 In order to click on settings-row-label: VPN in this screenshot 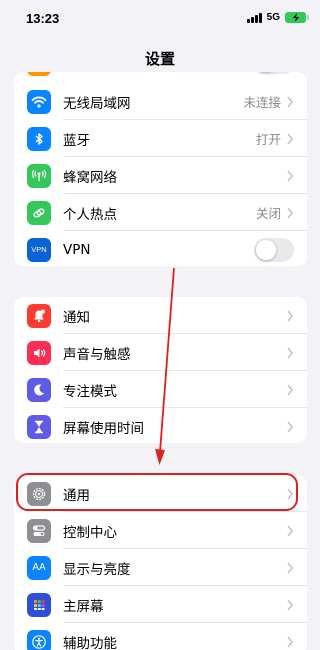, I will do `click(77, 249)`.